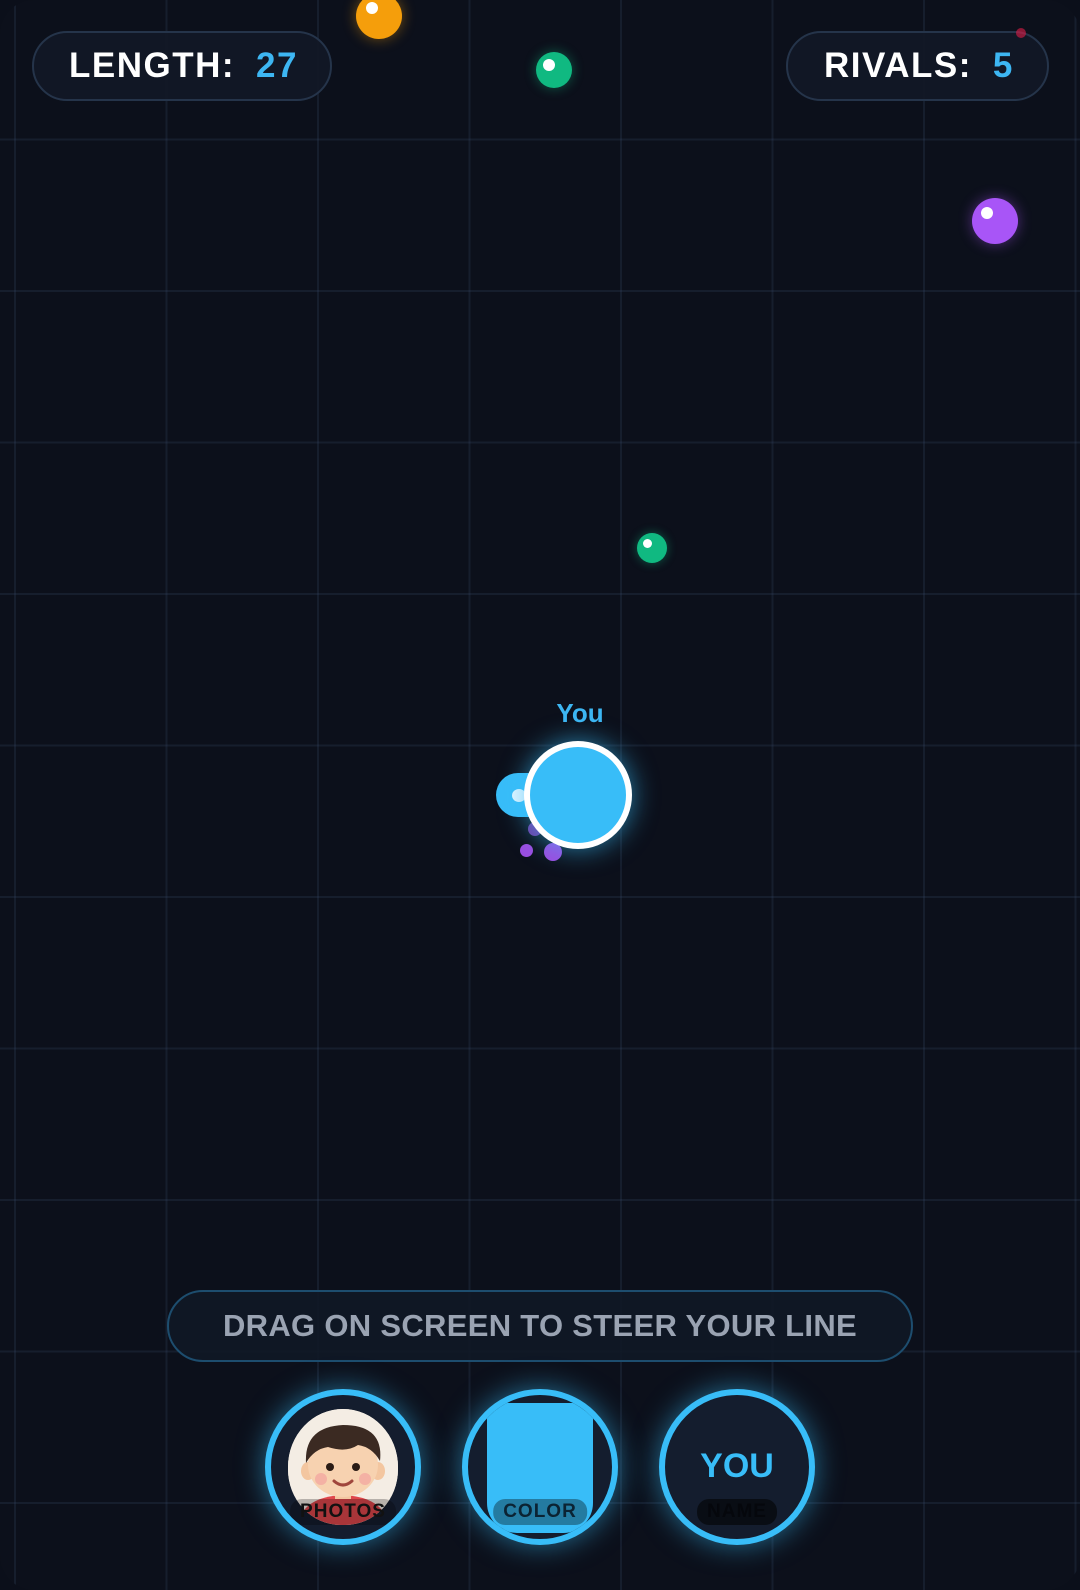 The width and height of the screenshot is (1080, 1590). I want to click on photos-label: PHOTOS, so click(343, 1512).